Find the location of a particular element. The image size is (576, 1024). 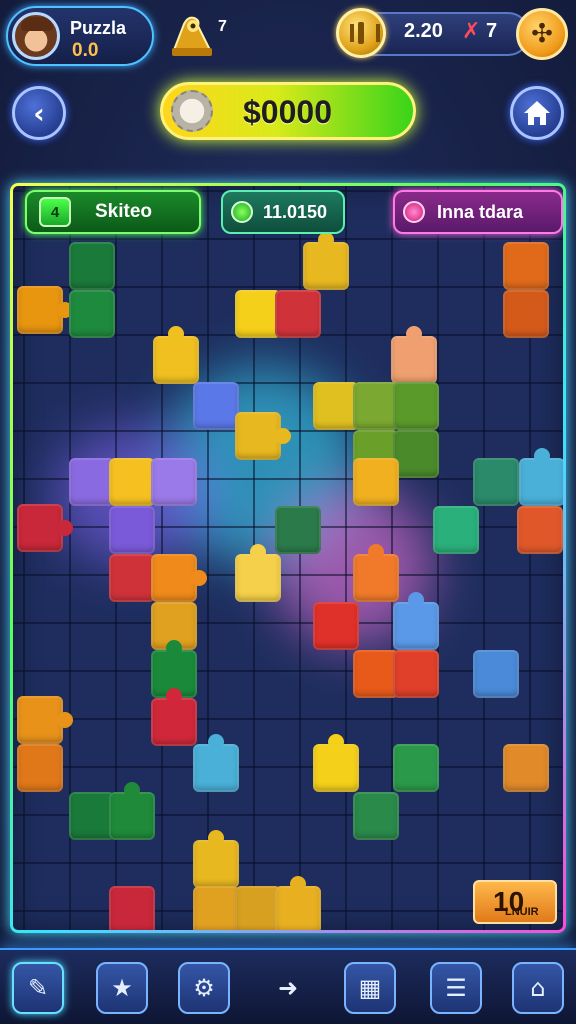

score-value: $0000 is located at coordinates (287, 112).